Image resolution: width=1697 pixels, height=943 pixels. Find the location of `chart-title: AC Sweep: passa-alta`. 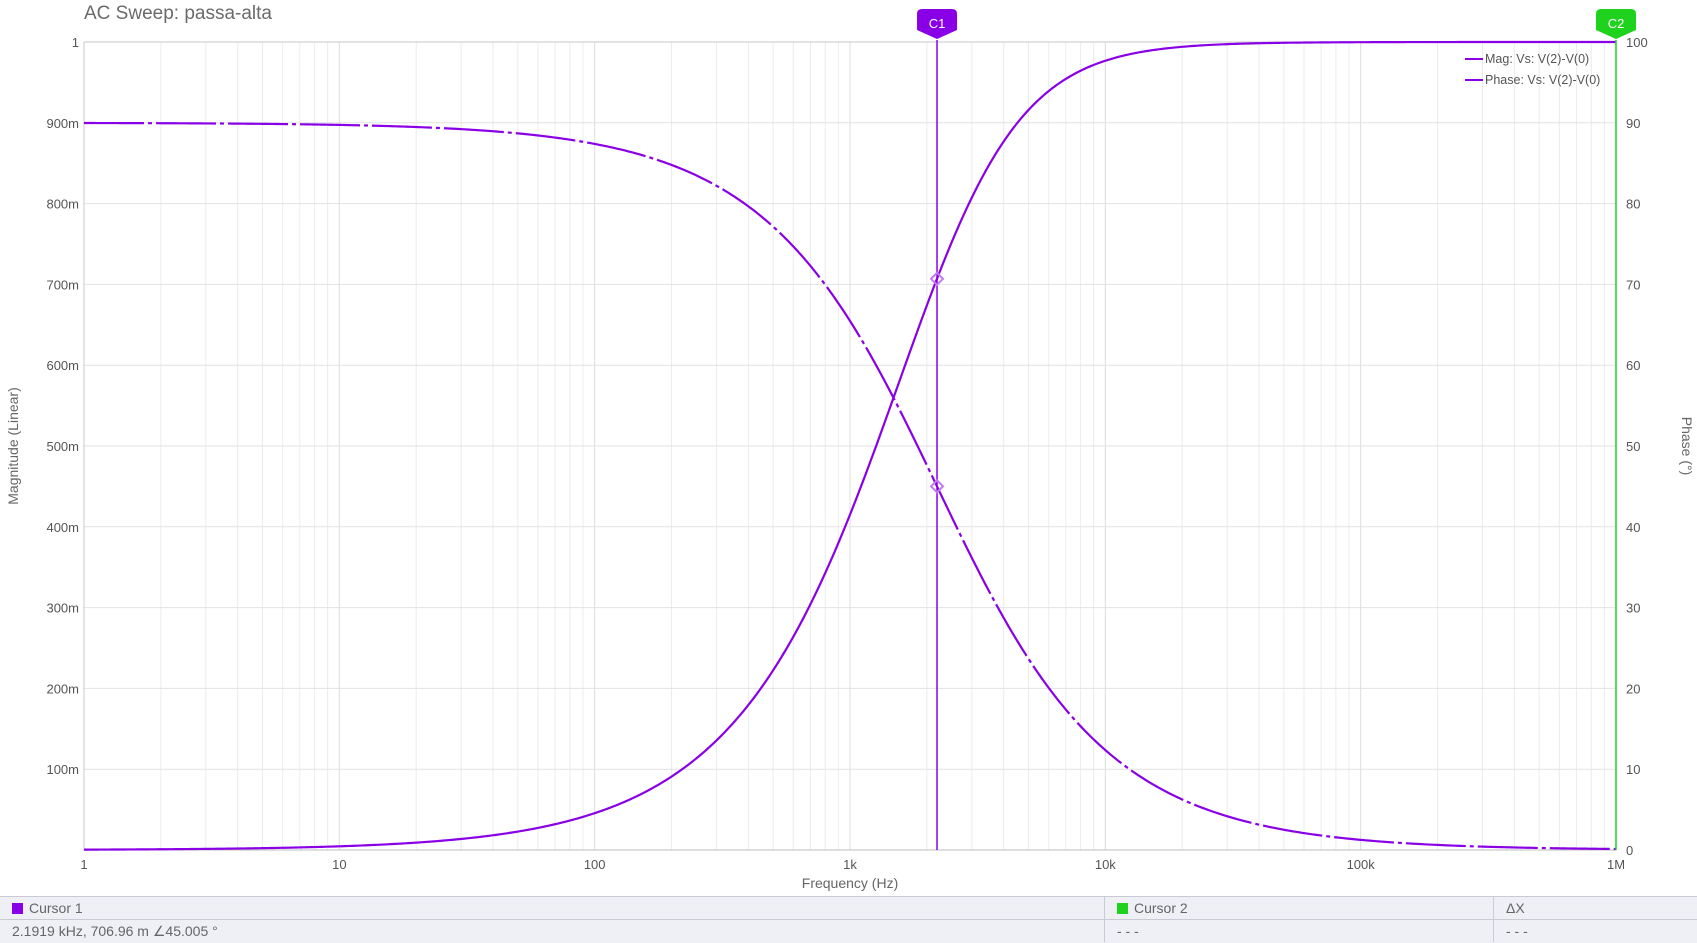

chart-title: AC Sweep: passa-alta is located at coordinates (178, 13).